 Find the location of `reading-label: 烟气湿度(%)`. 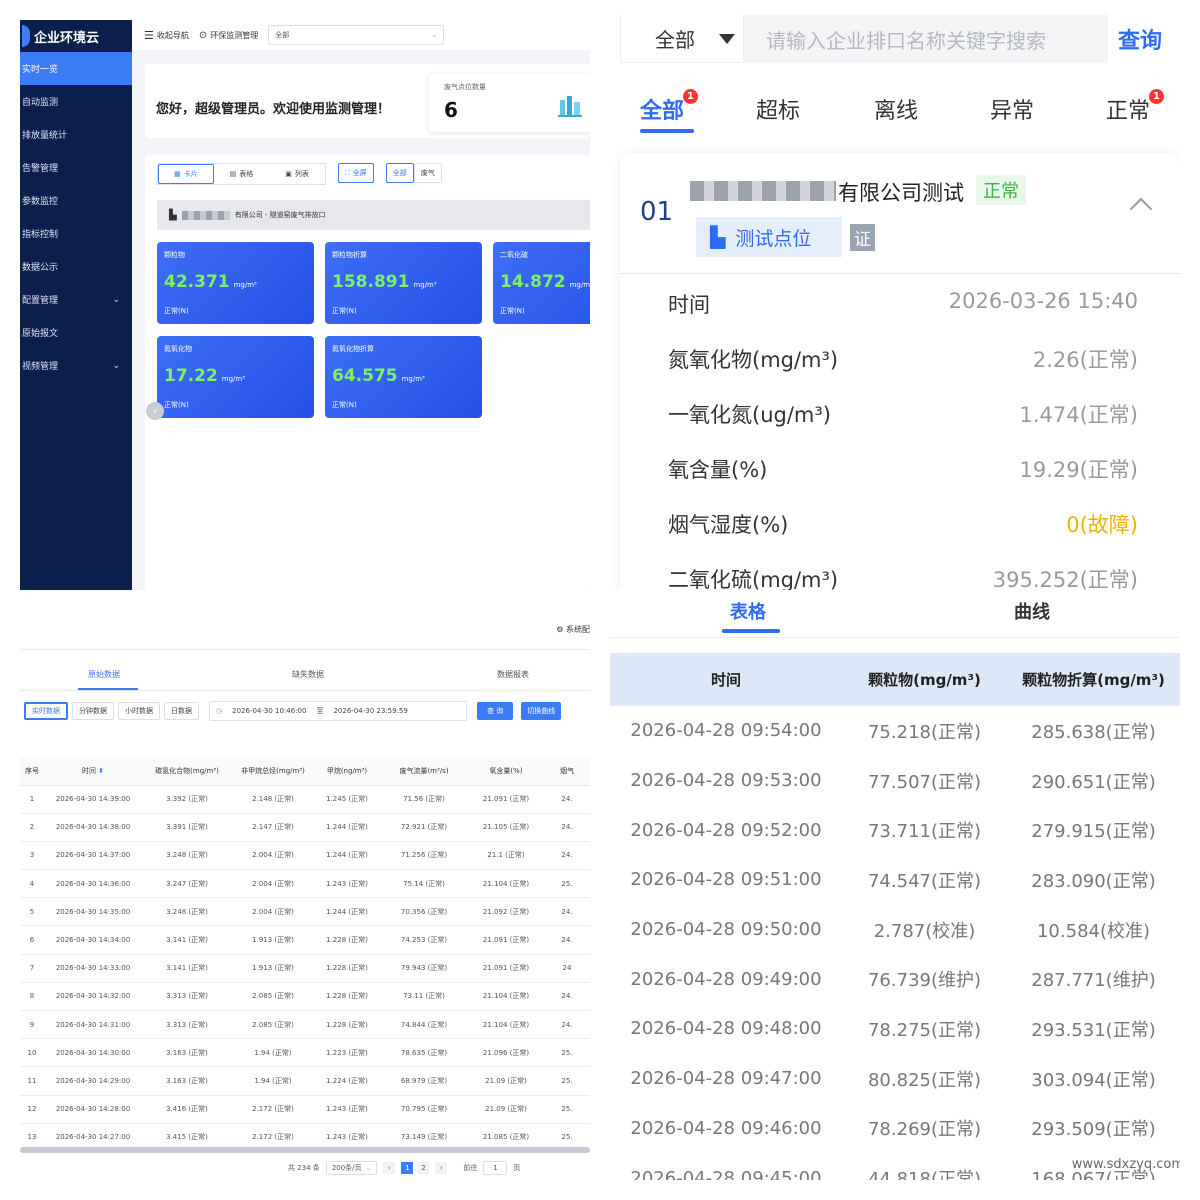

reading-label: 烟气湿度(%) is located at coordinates (728, 525).